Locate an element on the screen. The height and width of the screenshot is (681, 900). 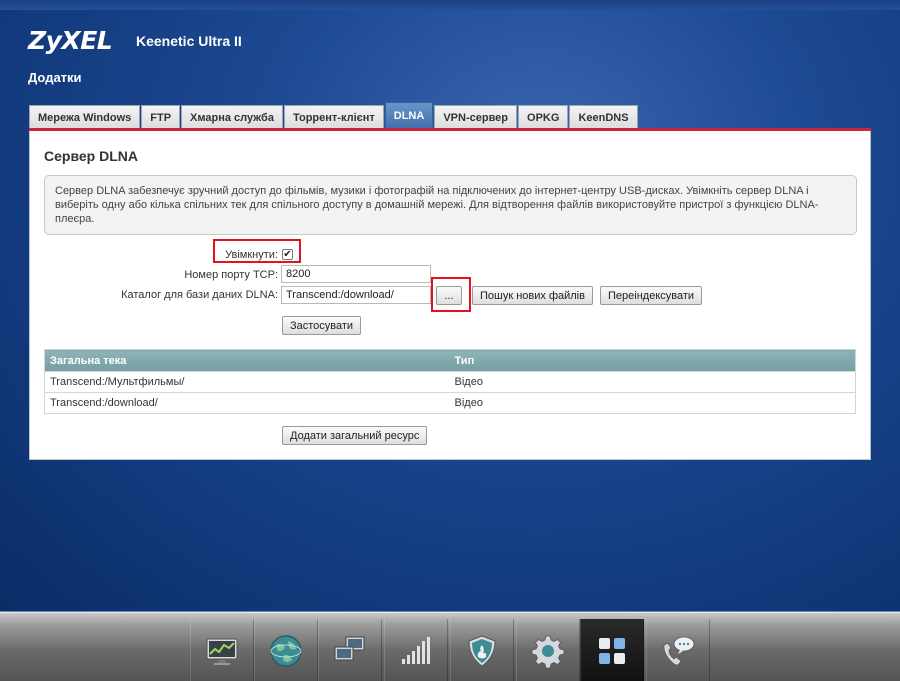
tab-windows-network: Мережа Windows is located at coordinates (85, 117).